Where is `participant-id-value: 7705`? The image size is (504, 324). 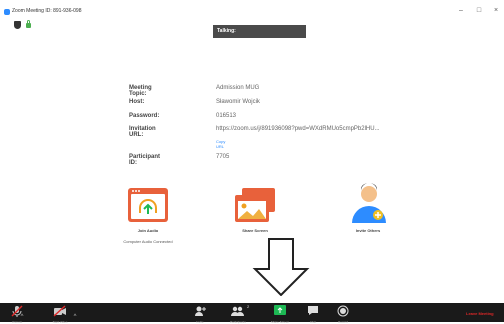 participant-id-value: 7705 is located at coordinates (223, 157).